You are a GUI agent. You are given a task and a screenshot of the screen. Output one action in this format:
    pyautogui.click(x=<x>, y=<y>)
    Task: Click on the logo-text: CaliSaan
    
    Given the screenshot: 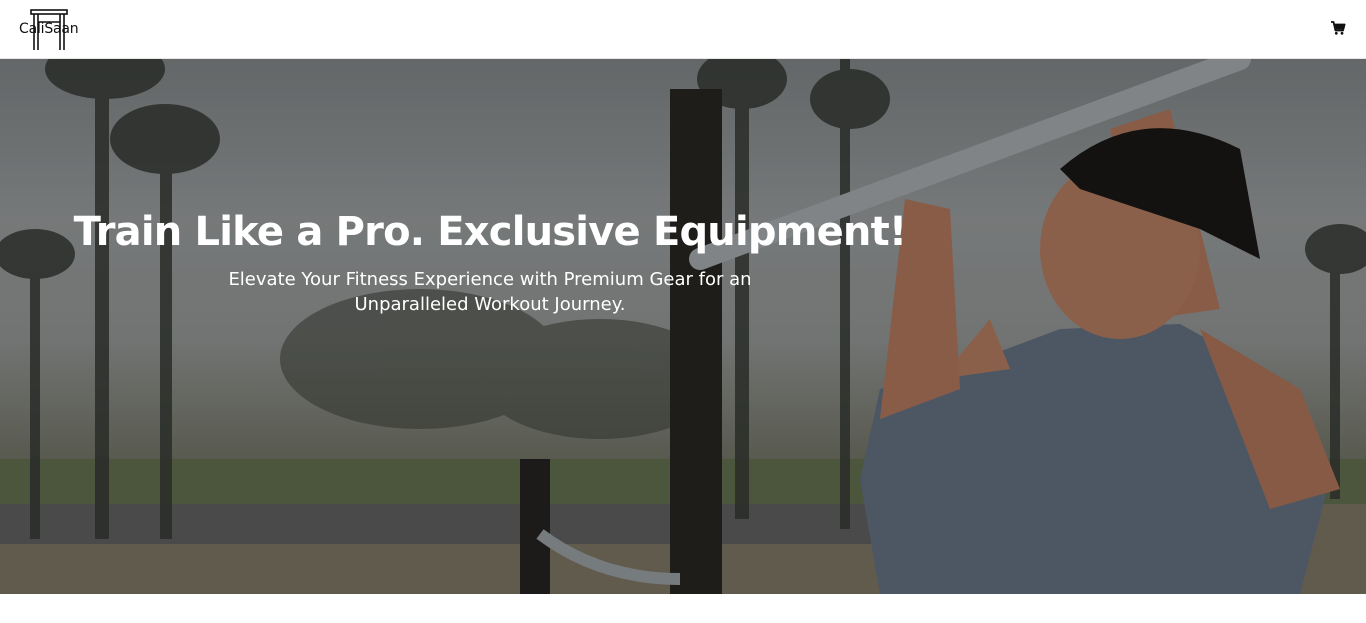 What is the action you would take?
    pyautogui.click(x=49, y=29)
    